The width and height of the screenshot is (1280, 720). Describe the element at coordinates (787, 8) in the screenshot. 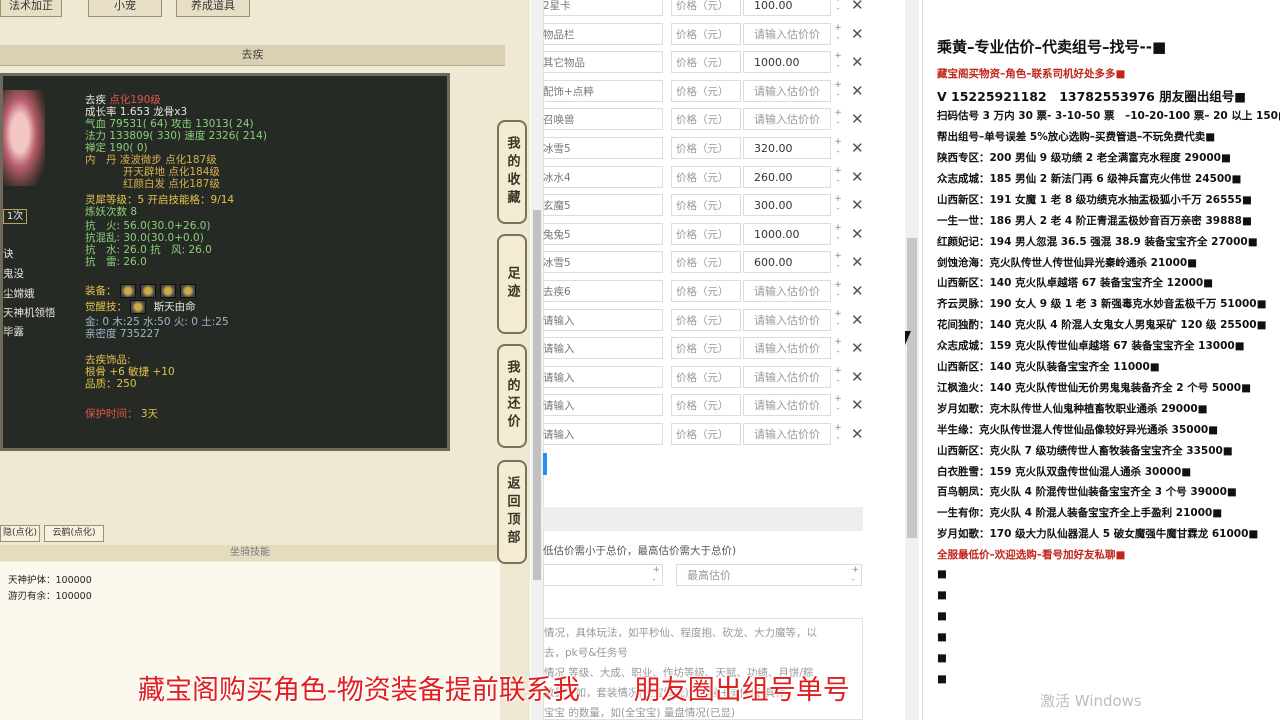

I see `price-input: 100.00` at that location.